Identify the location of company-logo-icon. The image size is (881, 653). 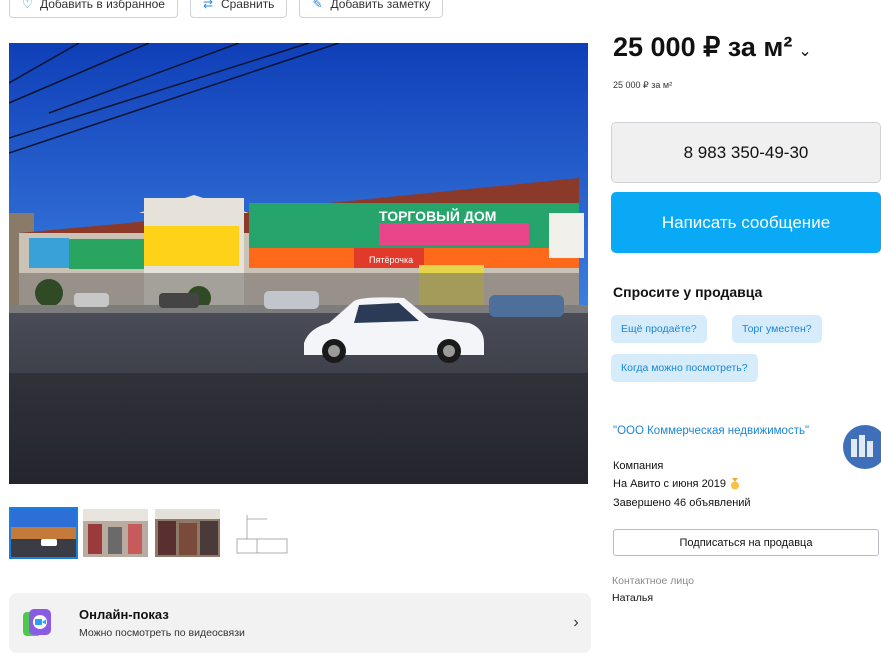
(862, 446).